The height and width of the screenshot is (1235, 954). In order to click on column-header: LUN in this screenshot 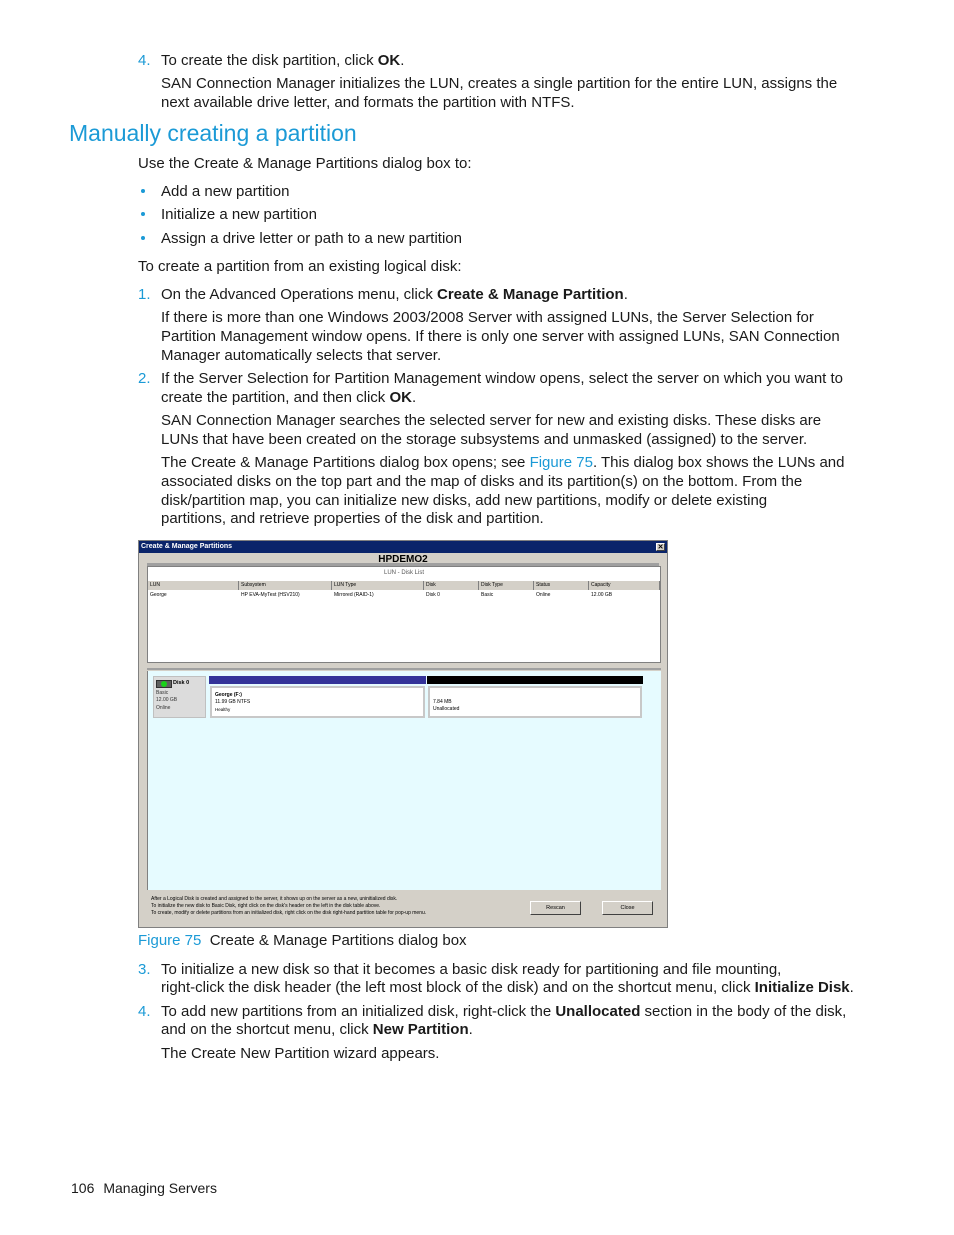, I will do `click(193, 585)`.